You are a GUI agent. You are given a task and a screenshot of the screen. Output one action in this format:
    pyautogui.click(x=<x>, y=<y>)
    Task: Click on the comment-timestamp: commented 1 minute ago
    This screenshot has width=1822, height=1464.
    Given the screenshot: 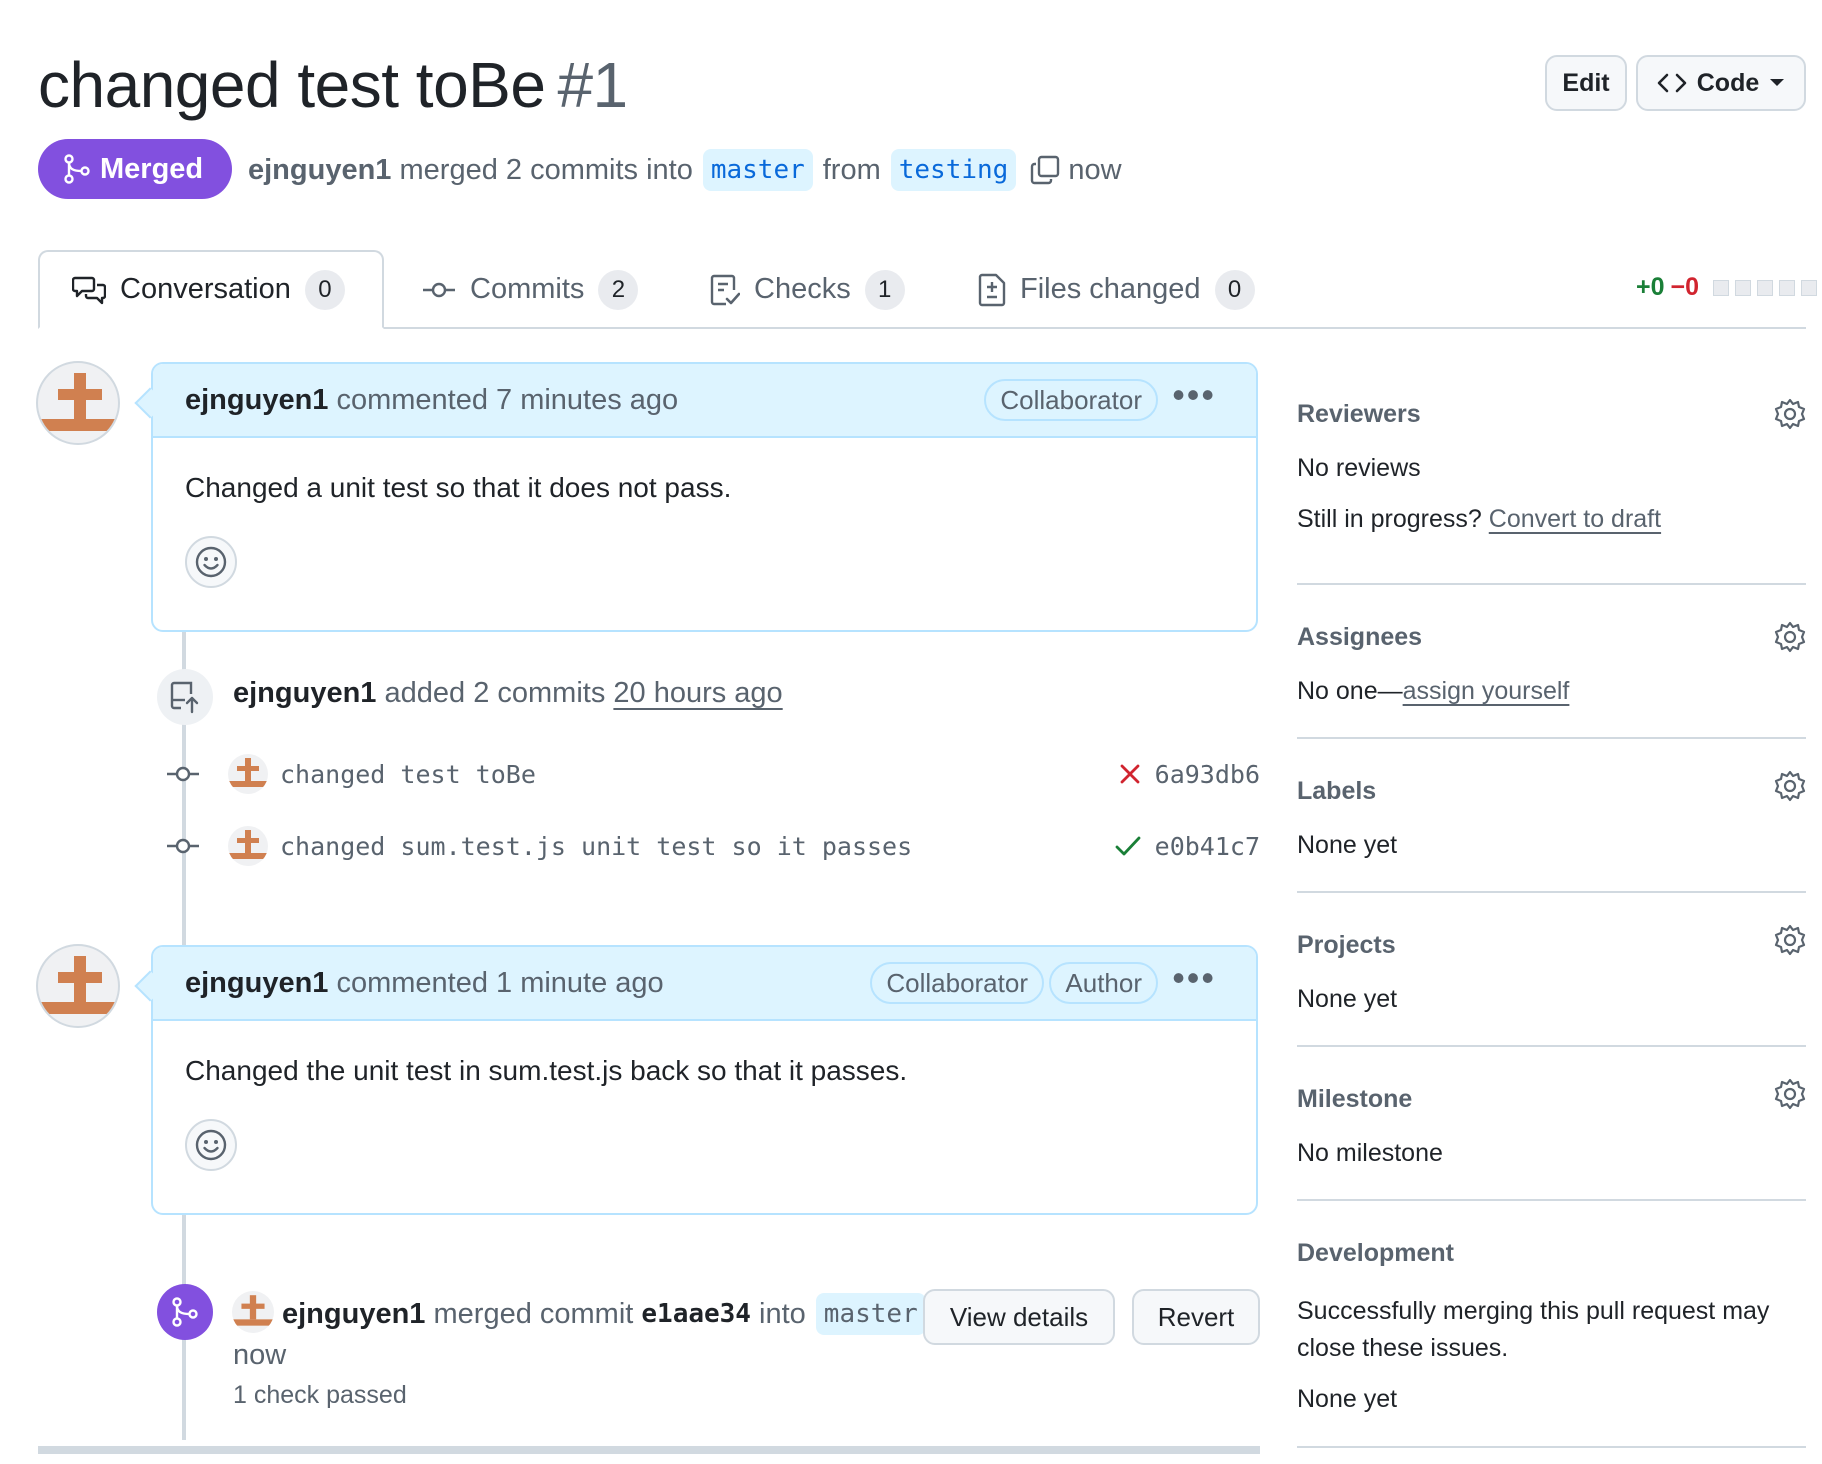 What is the action you would take?
    pyautogui.click(x=499, y=983)
    